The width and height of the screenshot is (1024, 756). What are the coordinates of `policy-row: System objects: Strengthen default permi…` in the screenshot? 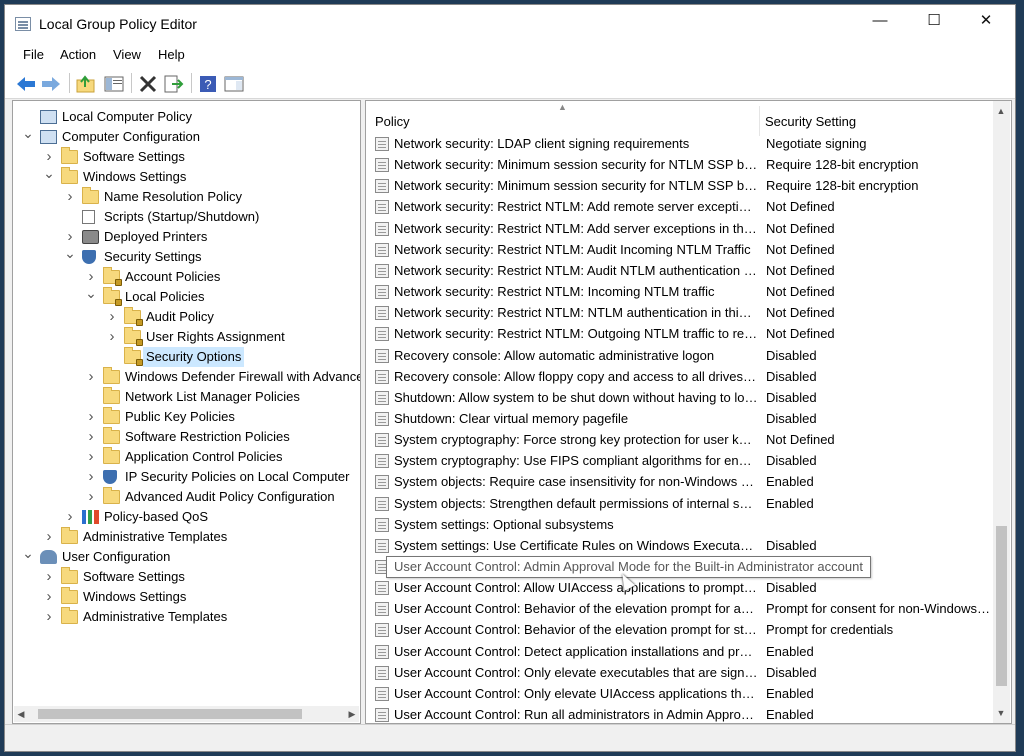 It's located at (680, 503).